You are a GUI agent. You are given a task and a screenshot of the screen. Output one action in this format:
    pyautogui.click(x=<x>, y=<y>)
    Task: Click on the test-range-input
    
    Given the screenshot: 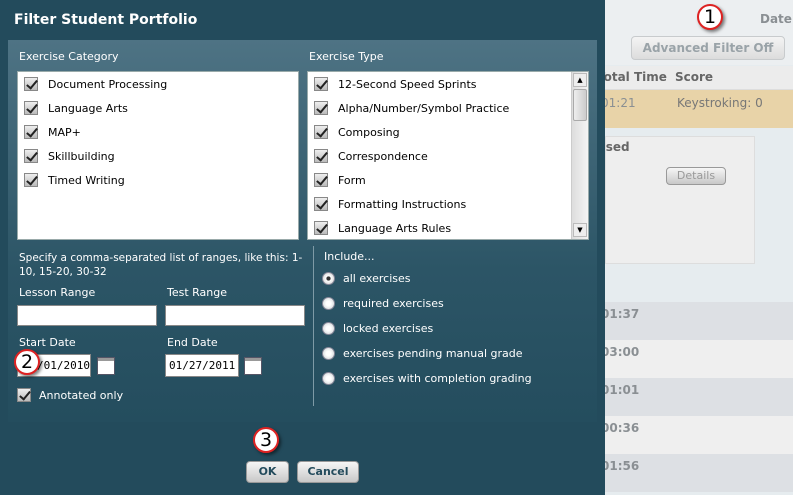 What is the action you would take?
    pyautogui.click(x=235, y=315)
    